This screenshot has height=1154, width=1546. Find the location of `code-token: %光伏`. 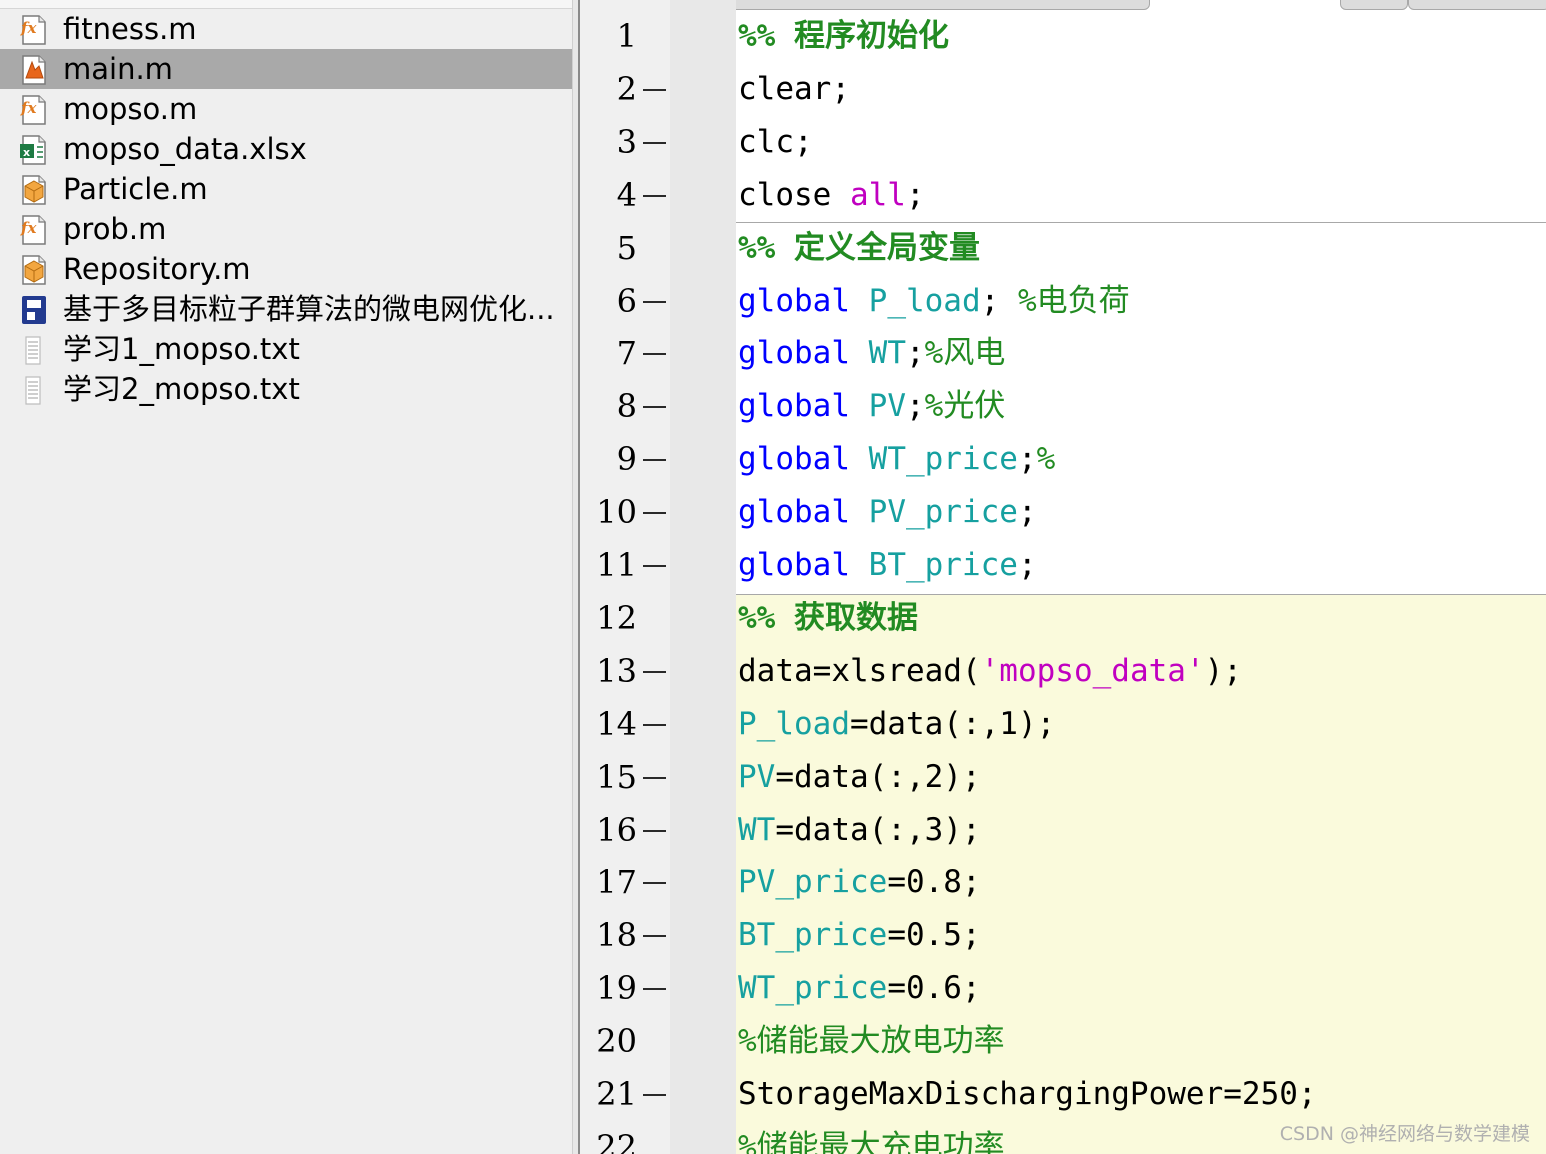

code-token: %光伏 is located at coordinates (965, 406).